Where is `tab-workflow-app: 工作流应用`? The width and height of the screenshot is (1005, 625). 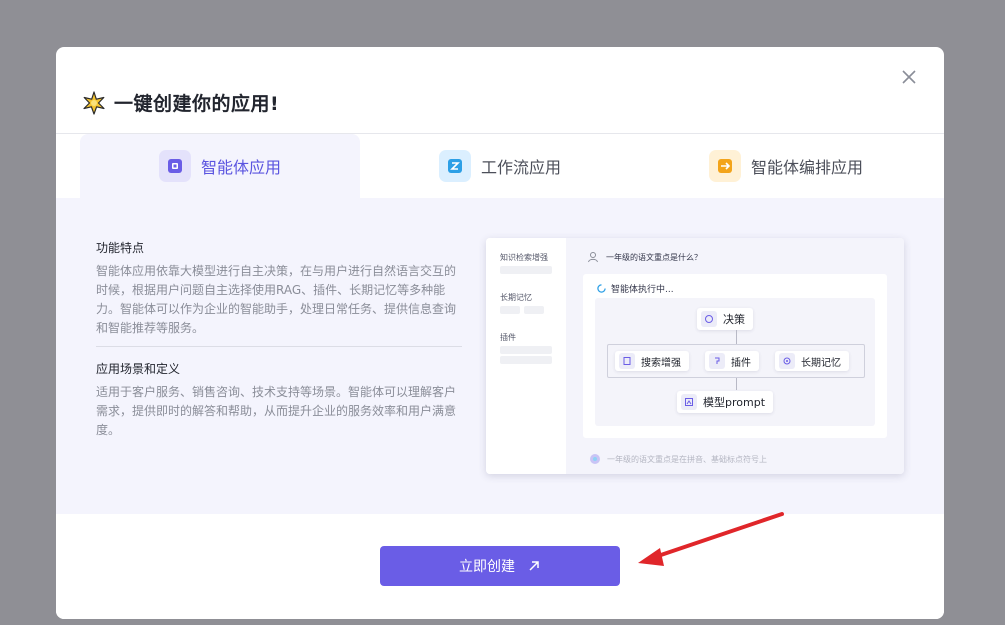 tab-workflow-app: 工作流应用 is located at coordinates (500, 166).